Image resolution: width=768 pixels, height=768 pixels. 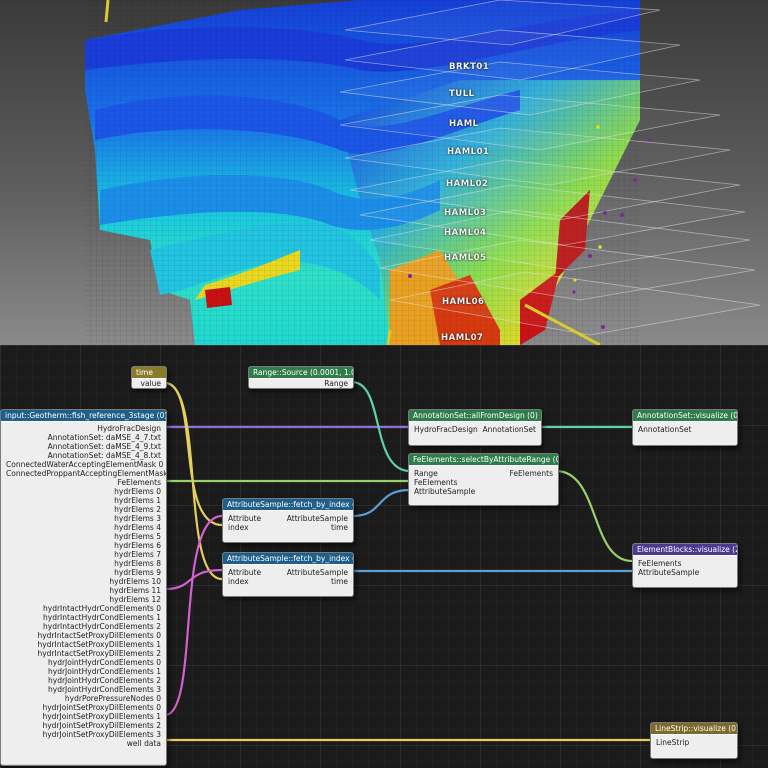 I want to click on output-port: hydrIntactHydrCondElements 1, so click(x=83, y=617).